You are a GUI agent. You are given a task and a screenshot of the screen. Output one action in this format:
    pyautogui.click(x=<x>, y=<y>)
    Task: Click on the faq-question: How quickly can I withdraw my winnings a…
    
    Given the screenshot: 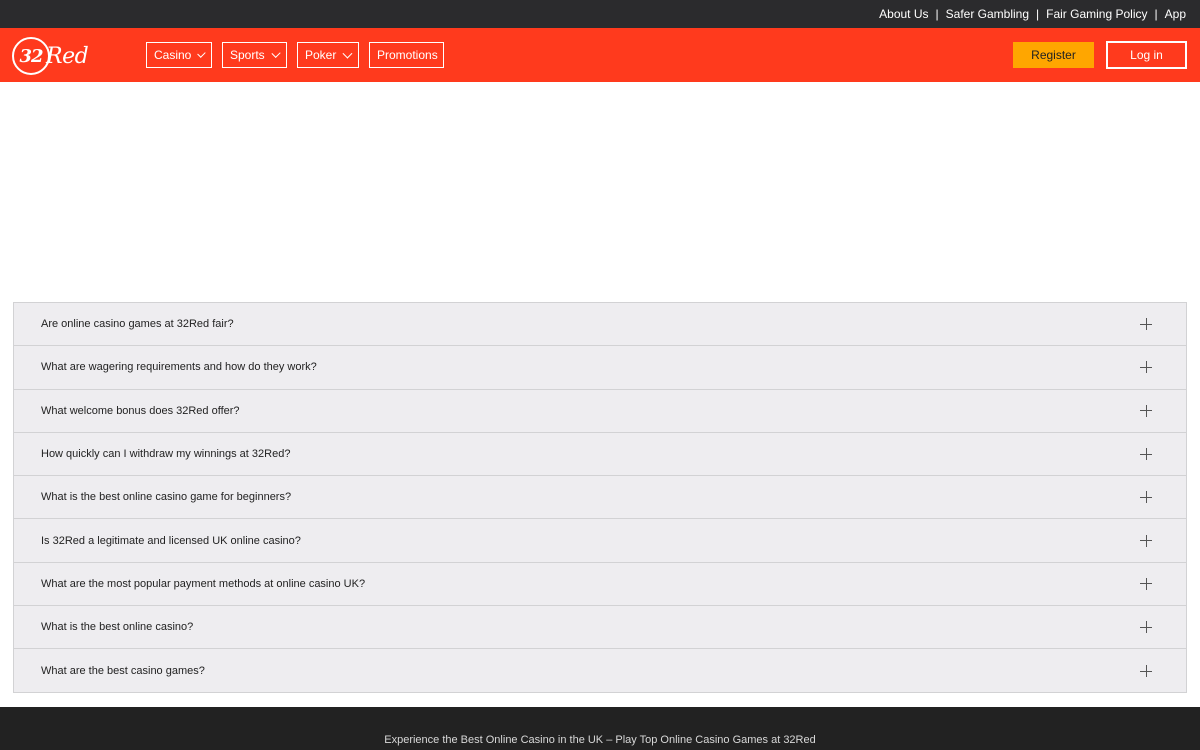 What is the action you would take?
    pyautogui.click(x=166, y=454)
    